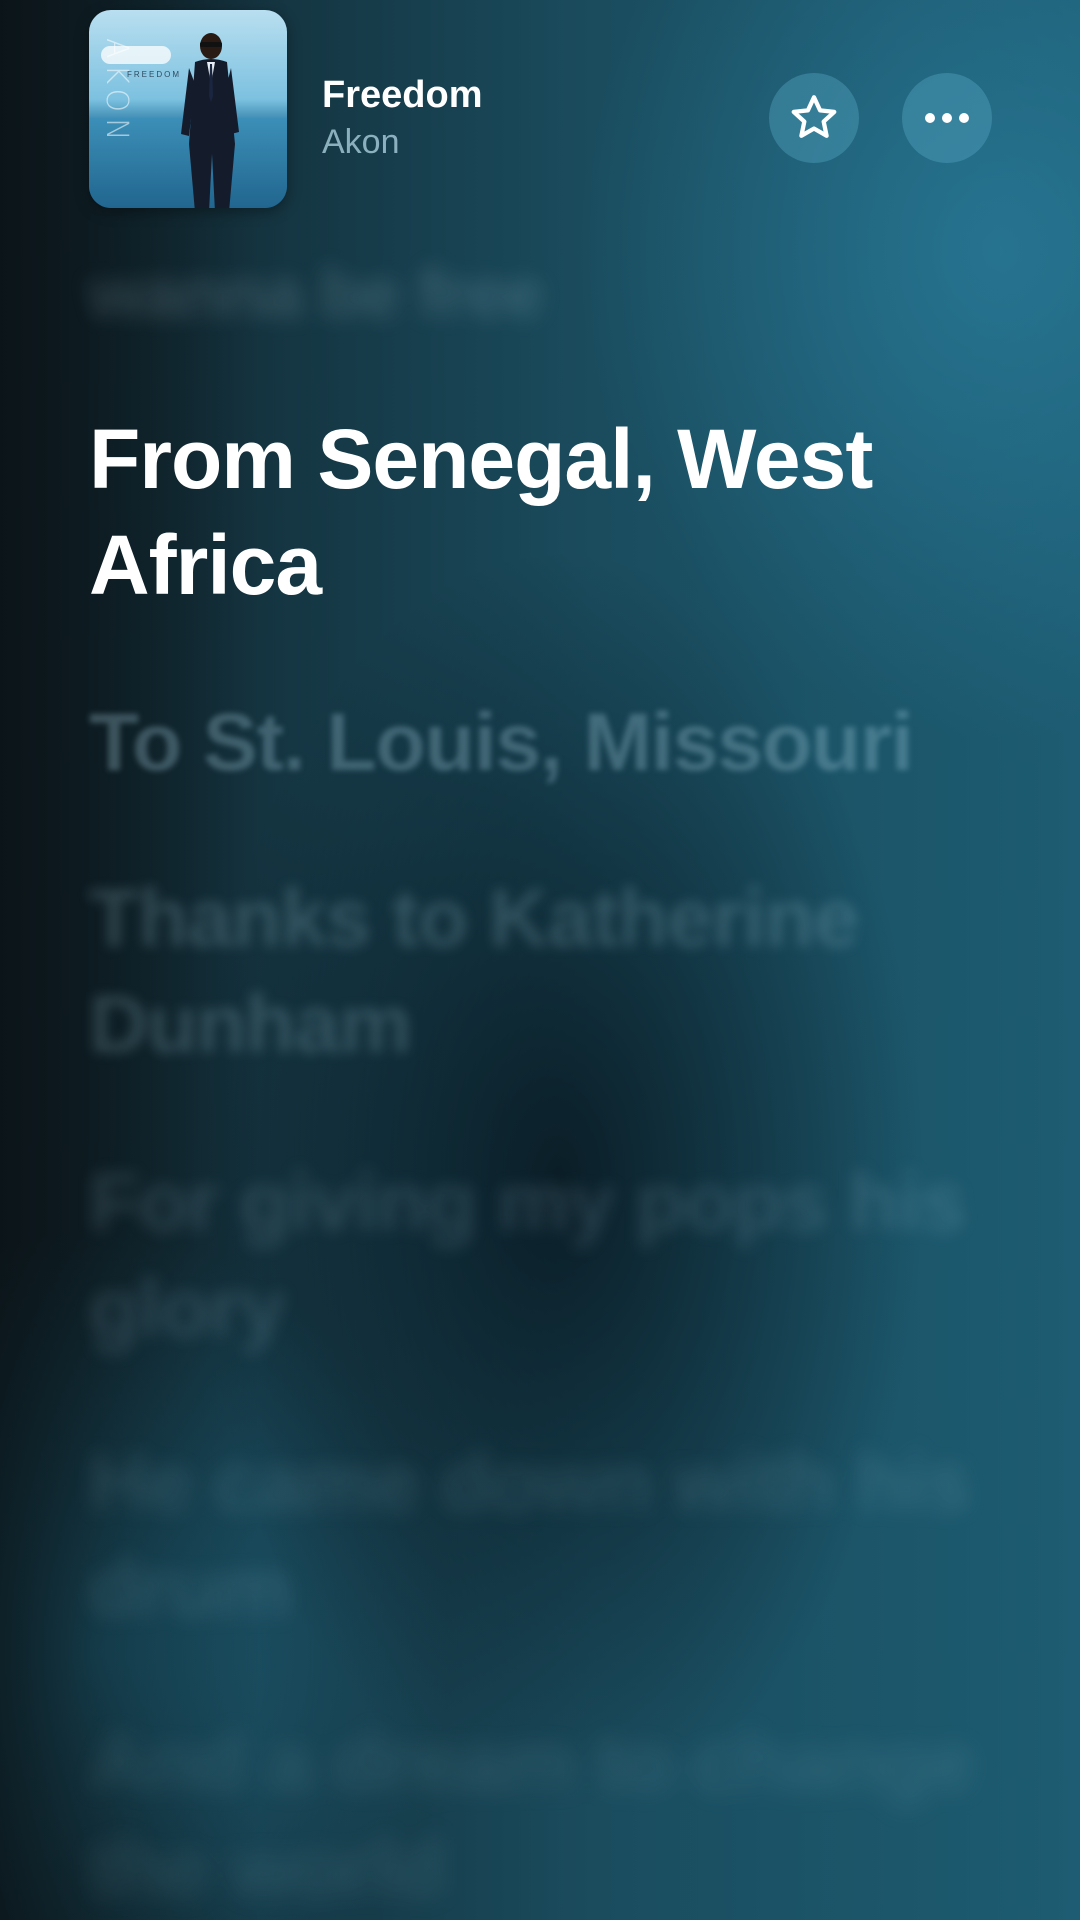  I want to click on album-art-vertical-text: AKON, so click(116, 92).